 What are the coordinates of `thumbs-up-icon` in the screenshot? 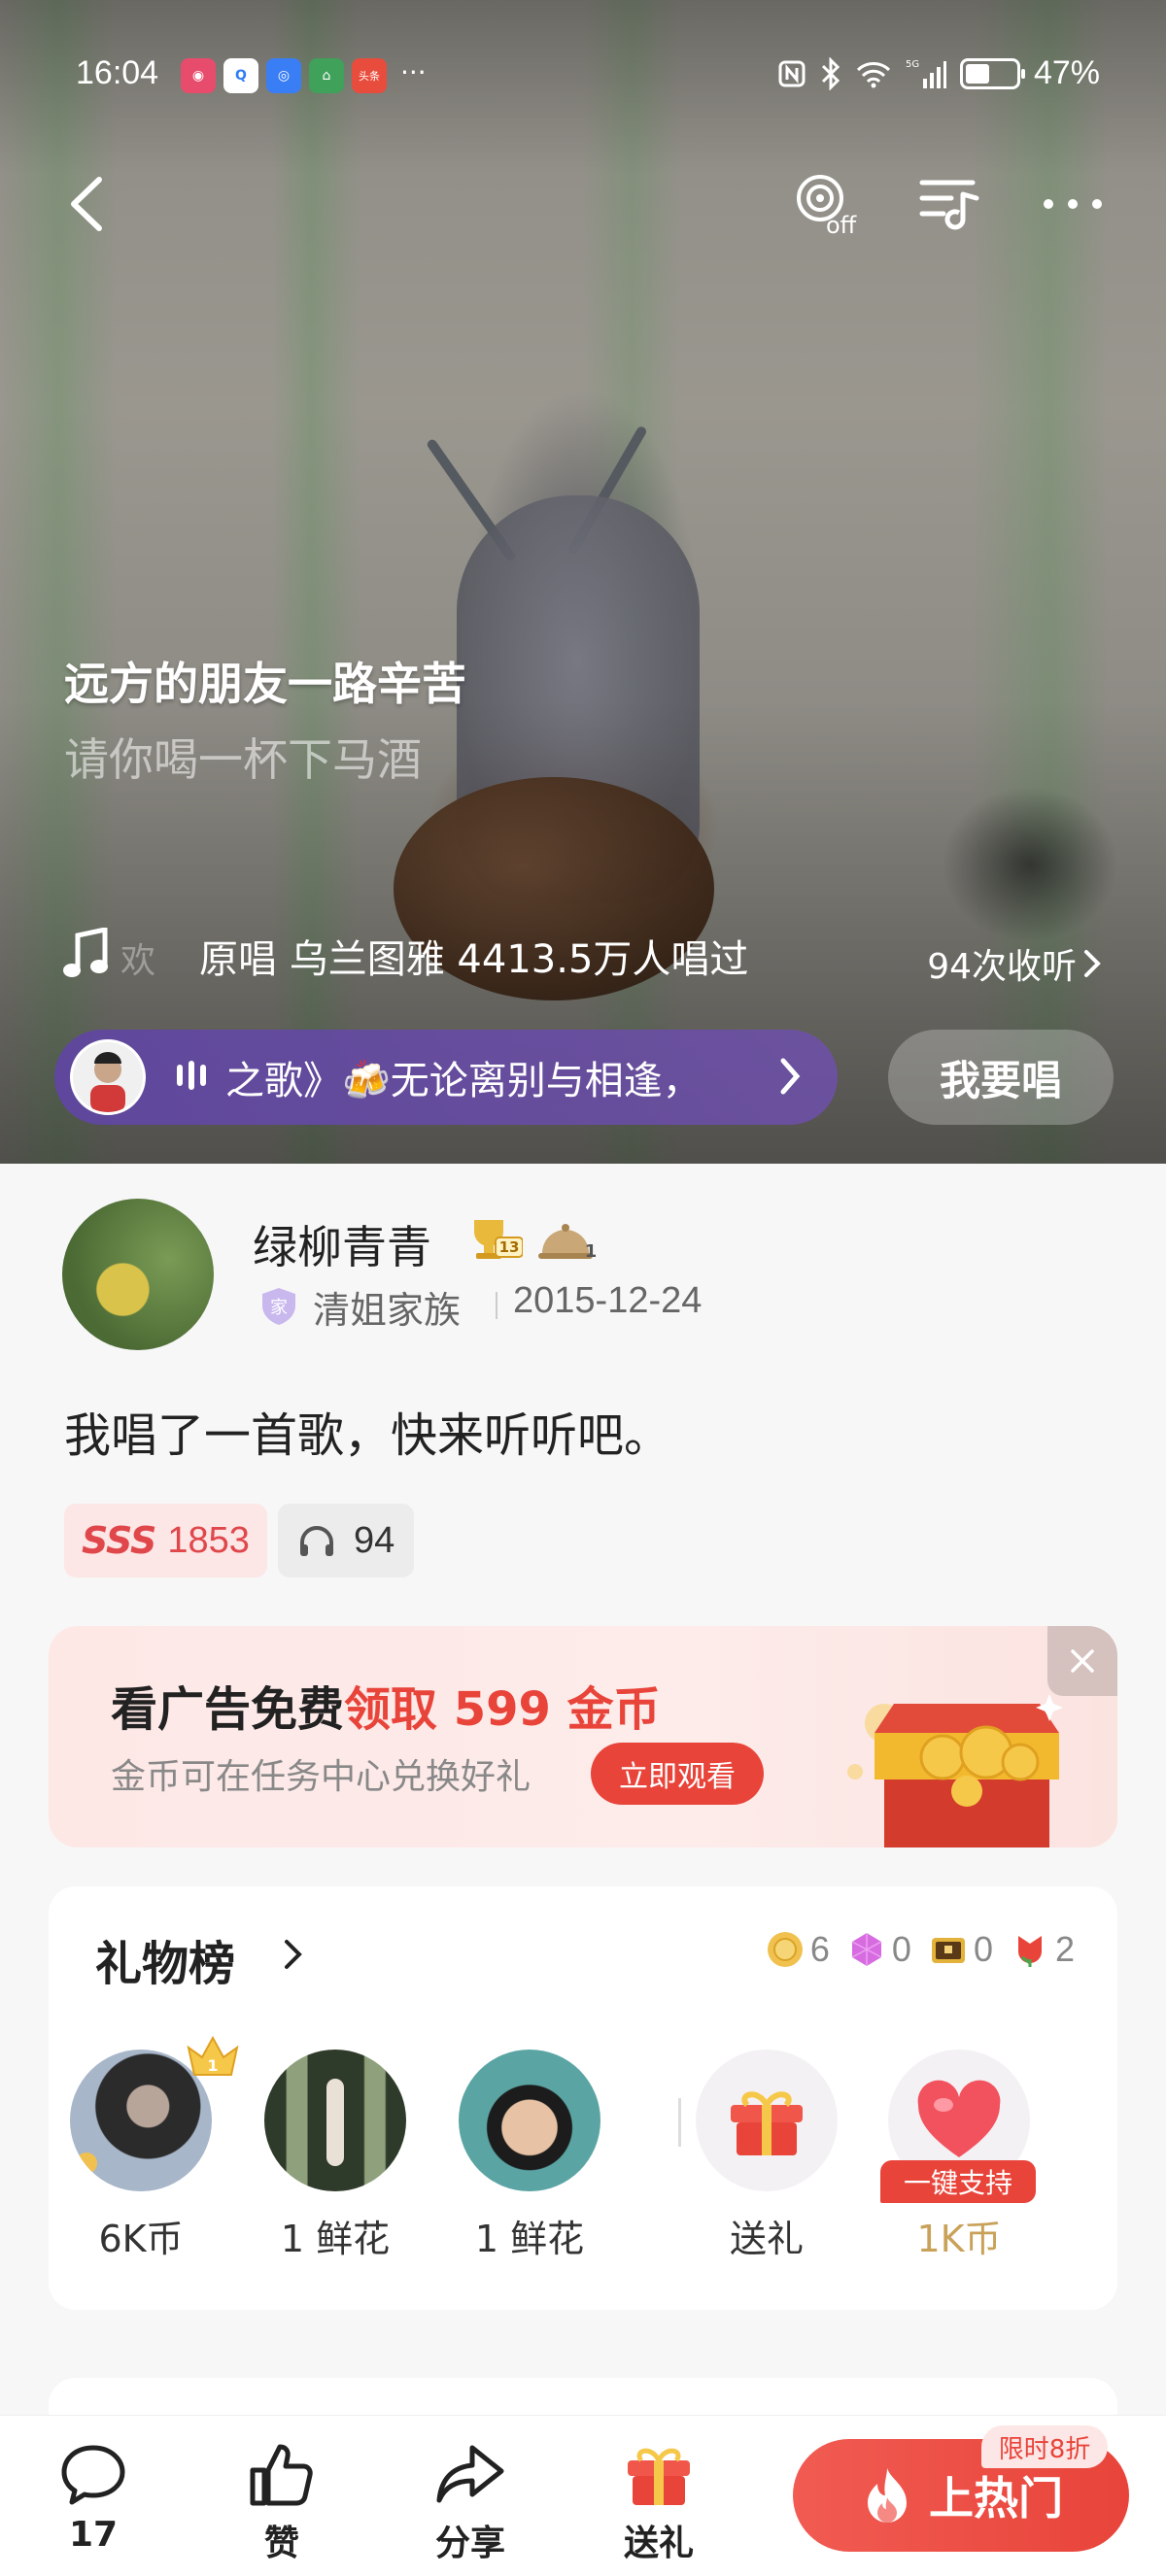 It's located at (282, 2474).